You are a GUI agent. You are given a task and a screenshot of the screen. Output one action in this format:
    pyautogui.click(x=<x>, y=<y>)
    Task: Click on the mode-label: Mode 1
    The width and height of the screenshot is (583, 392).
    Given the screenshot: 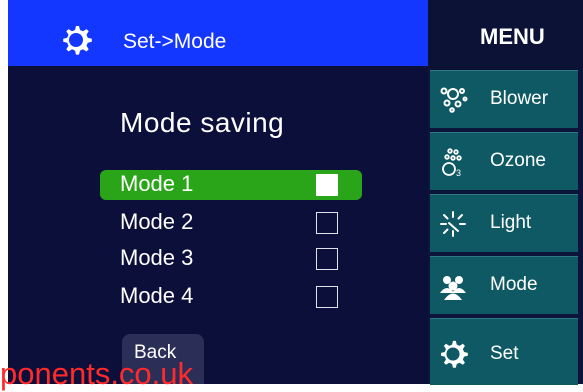 What is the action you would take?
    pyautogui.click(x=157, y=183)
    